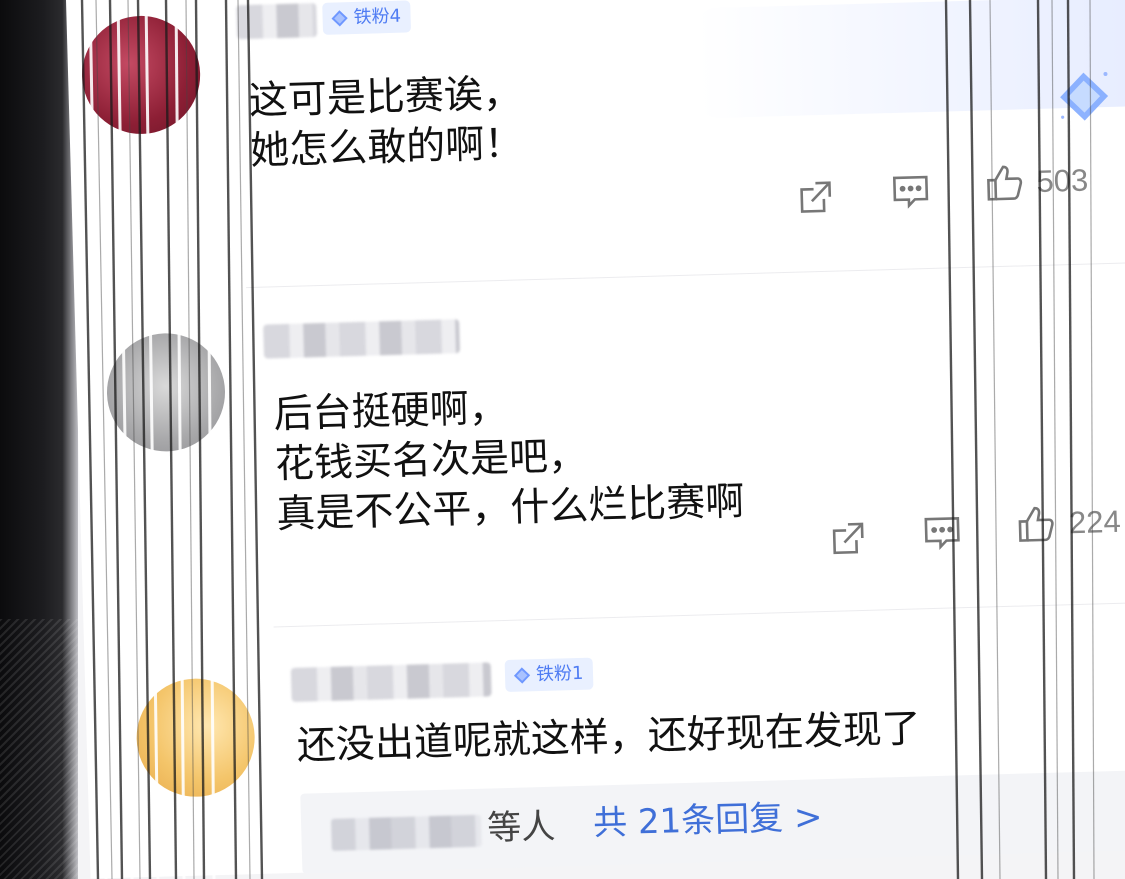  What do you see at coordinates (708, 820) in the screenshot?
I see `view-replies-link: 共 21条回复 >` at bounding box center [708, 820].